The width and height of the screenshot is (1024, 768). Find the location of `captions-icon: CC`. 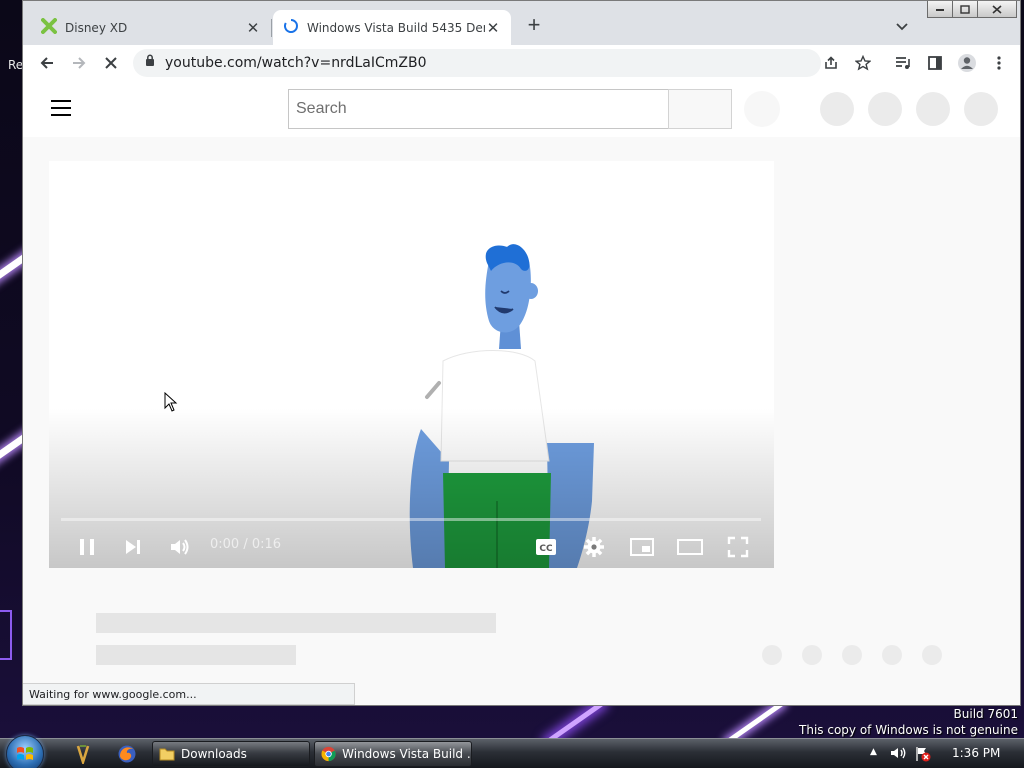

captions-icon: CC is located at coordinates (546, 547).